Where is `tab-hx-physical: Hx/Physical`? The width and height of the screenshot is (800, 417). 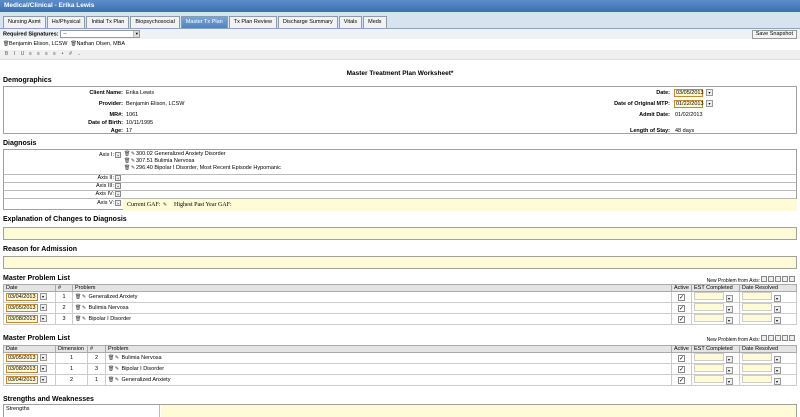 tab-hx-physical: Hx/Physical is located at coordinates (66, 22).